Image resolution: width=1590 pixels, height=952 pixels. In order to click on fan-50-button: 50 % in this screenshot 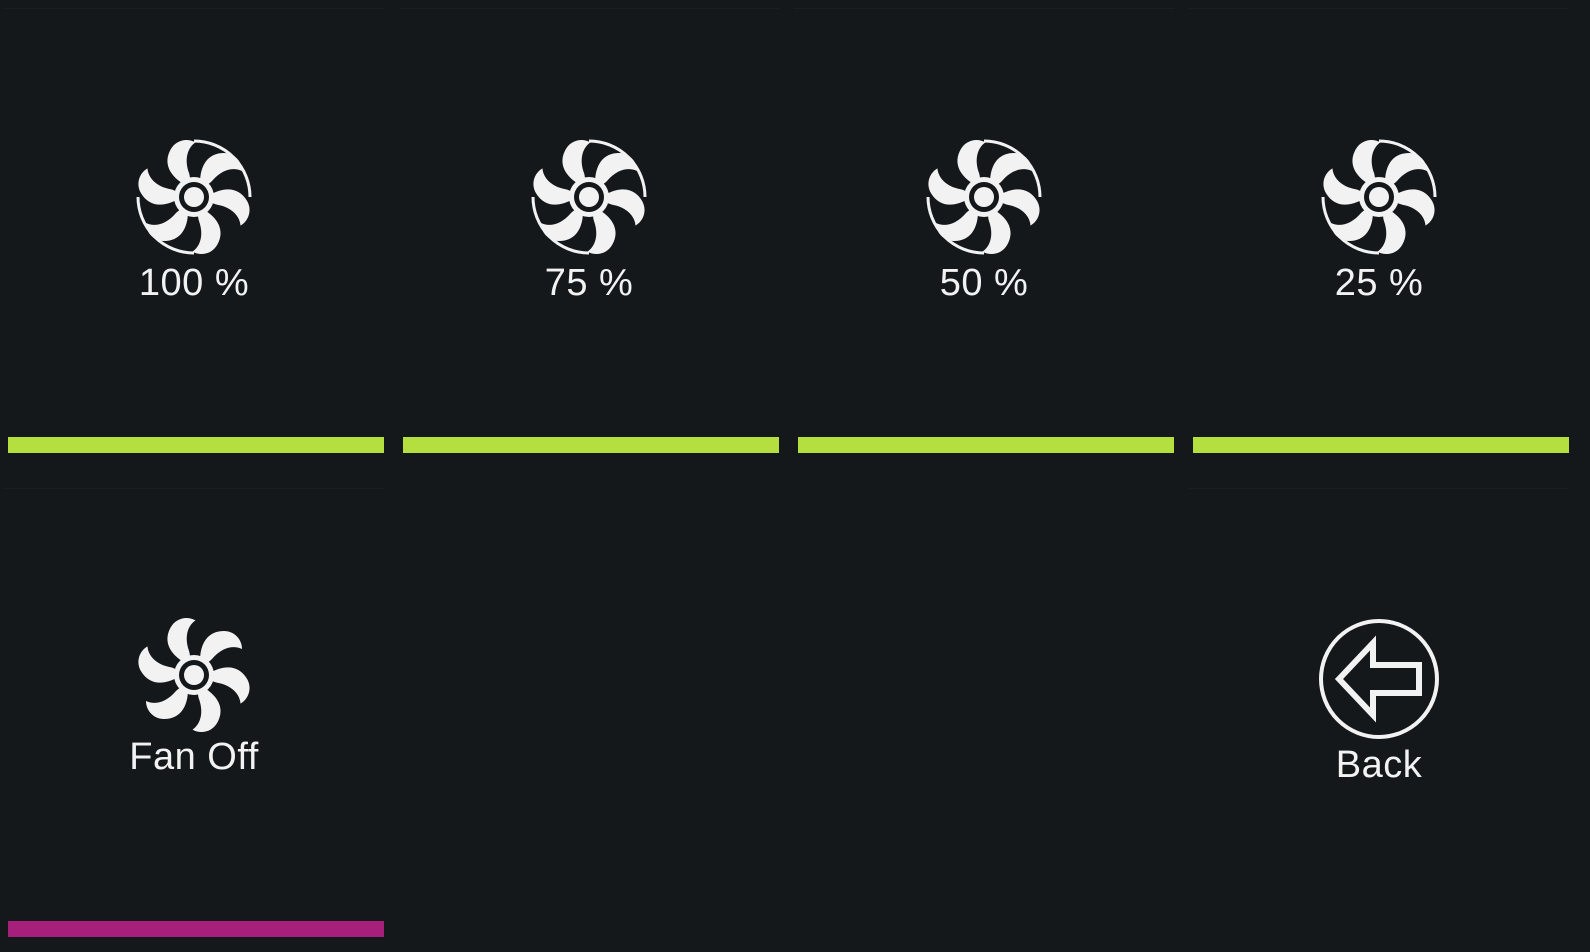, I will do `click(984, 240)`.